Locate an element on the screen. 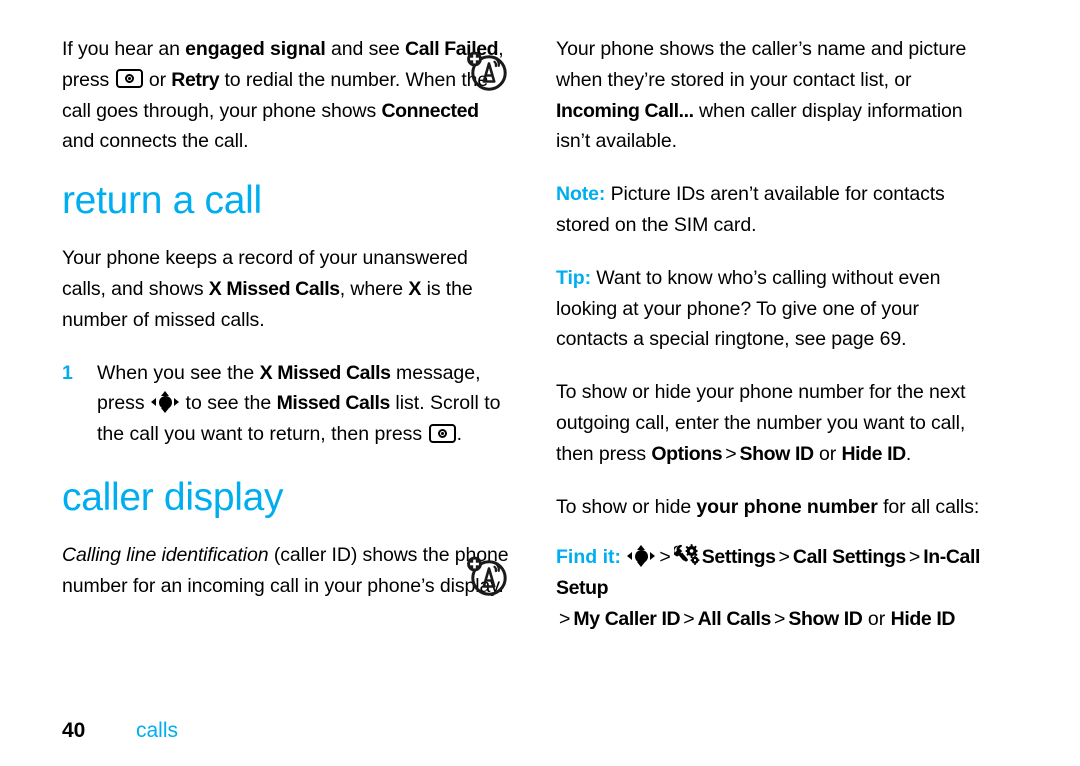  step-number: 1 is located at coordinates (67, 372).